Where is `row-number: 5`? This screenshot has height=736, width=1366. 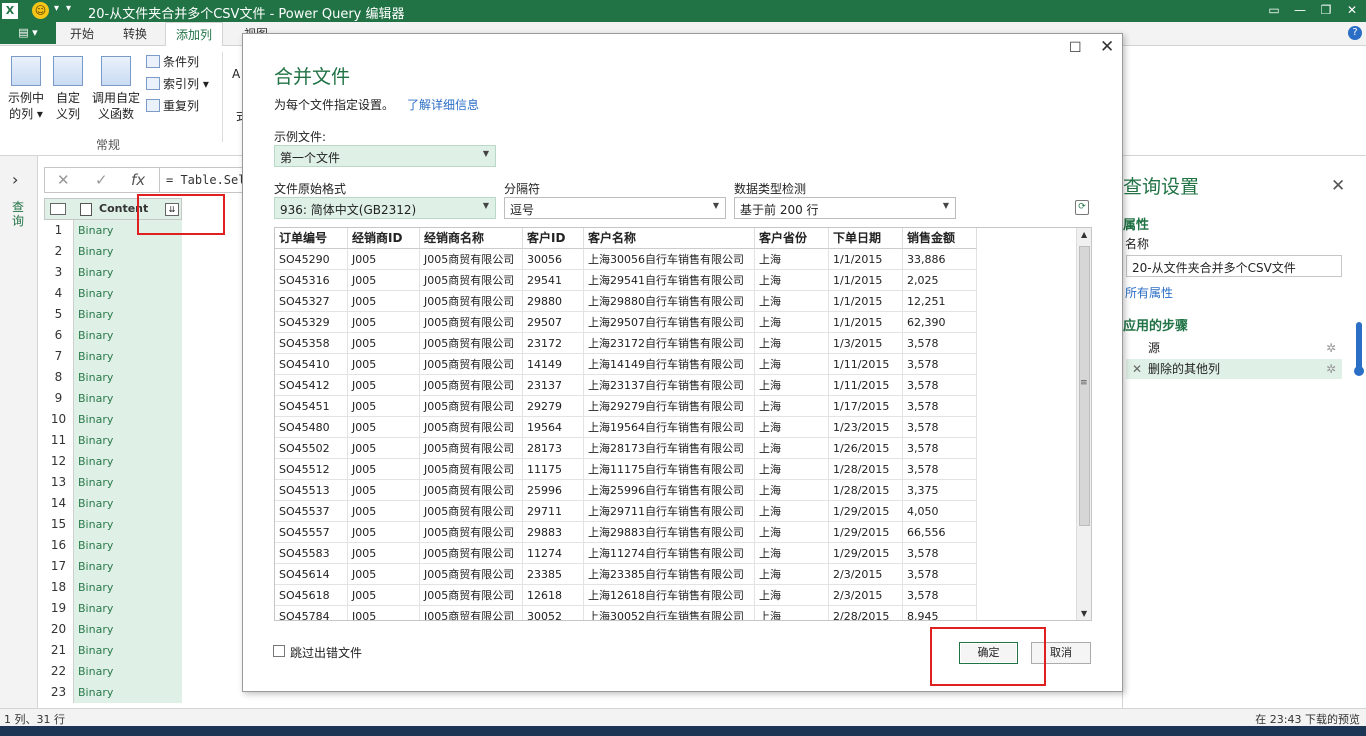 row-number: 5 is located at coordinates (59, 314).